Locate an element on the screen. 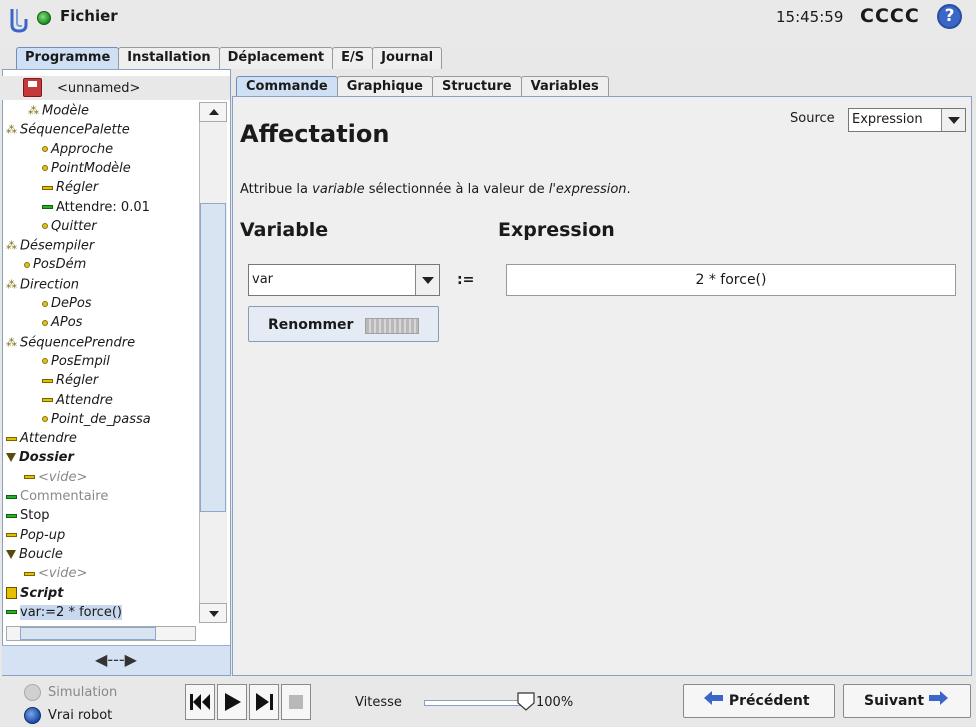 This screenshot has width=976, height=727. page-title: Affectation is located at coordinates (315, 134).